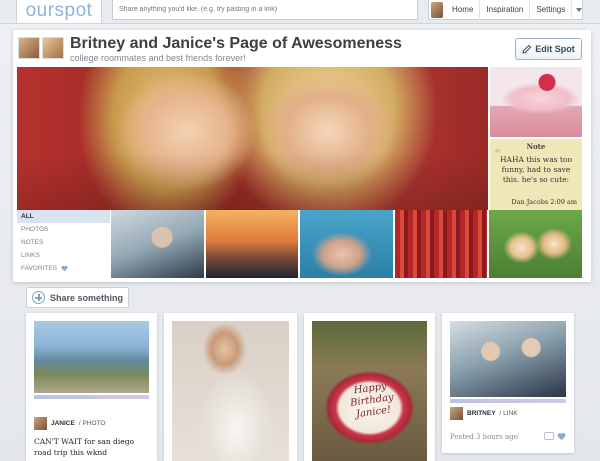  I want to click on filter-all: ALL, so click(63, 216).